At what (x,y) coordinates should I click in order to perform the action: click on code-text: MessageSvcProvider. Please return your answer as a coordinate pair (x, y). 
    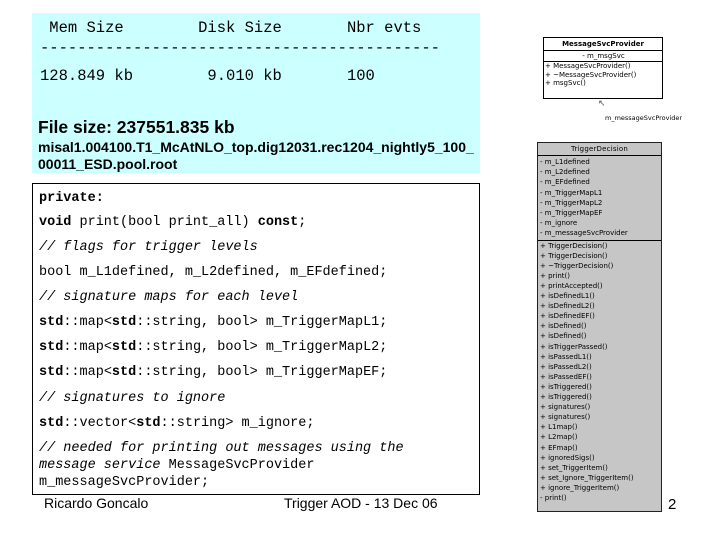
    Looking at the image, I should click on (237, 465).